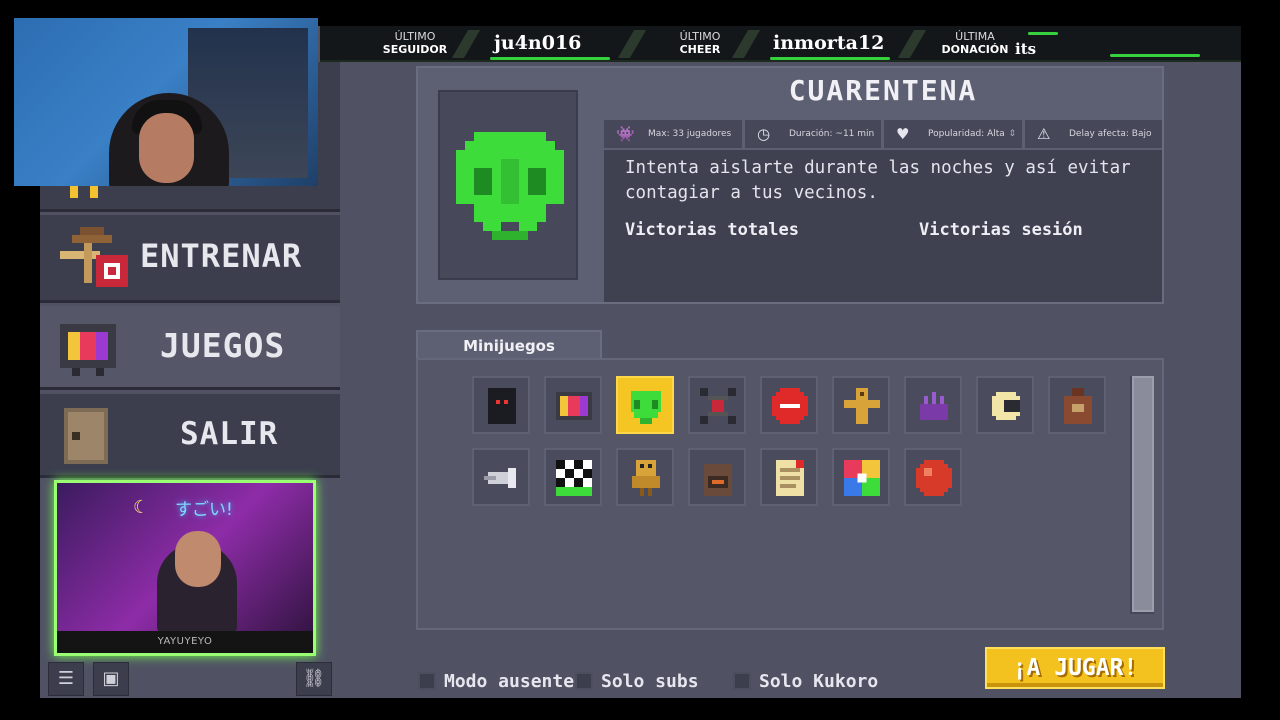 Image resolution: width=1280 pixels, height=720 pixels. I want to click on tab-minijuegos: Minijuegos, so click(509, 345).